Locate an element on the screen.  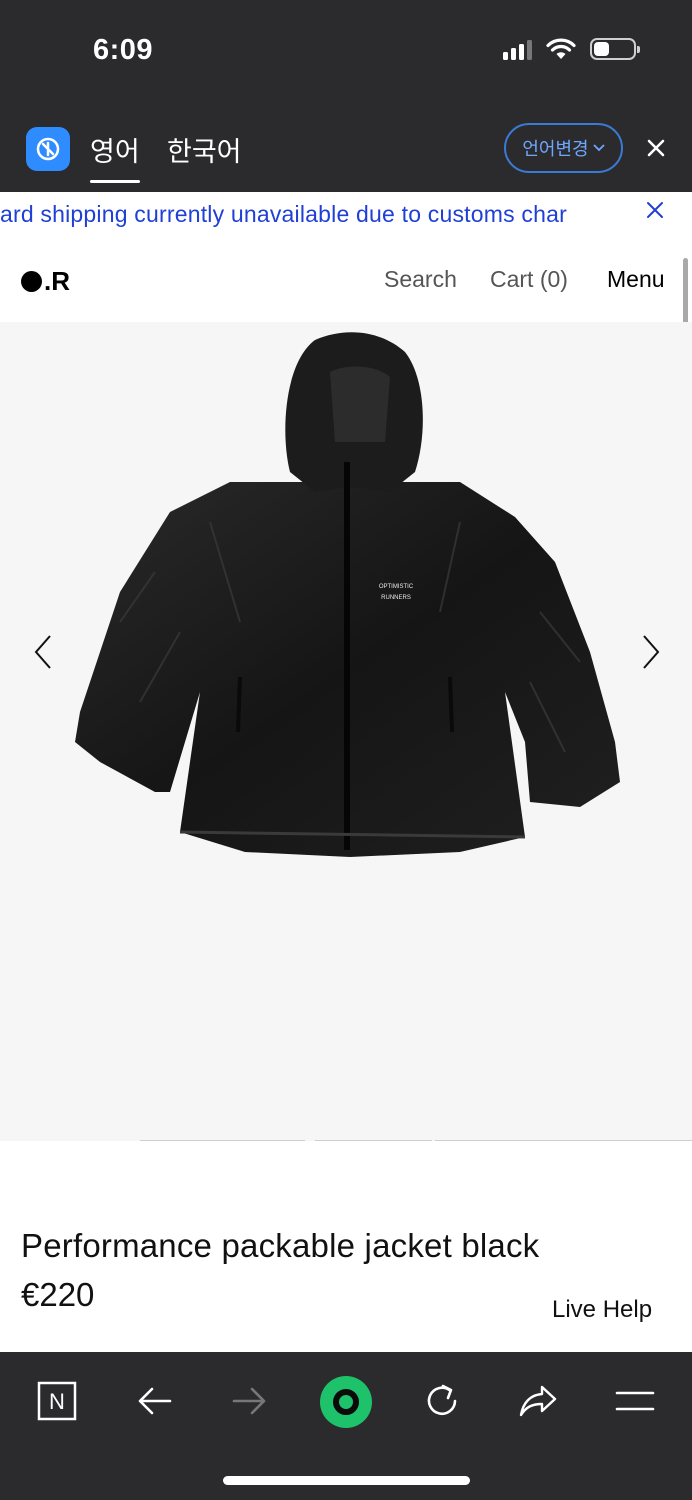
back-button is located at coordinates (154, 1401).